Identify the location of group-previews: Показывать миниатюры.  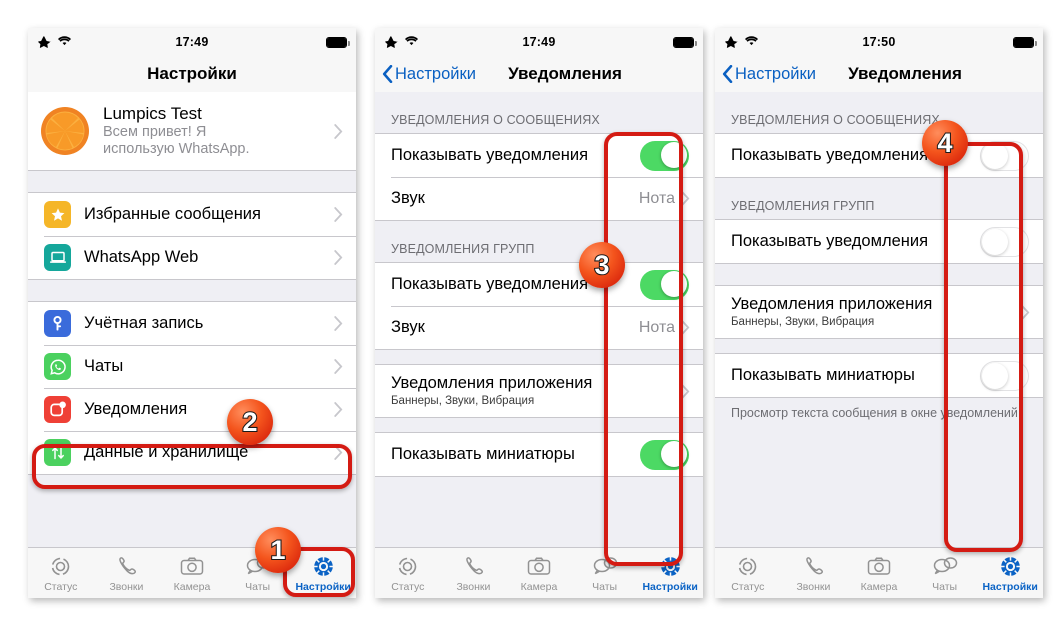
(539, 454).